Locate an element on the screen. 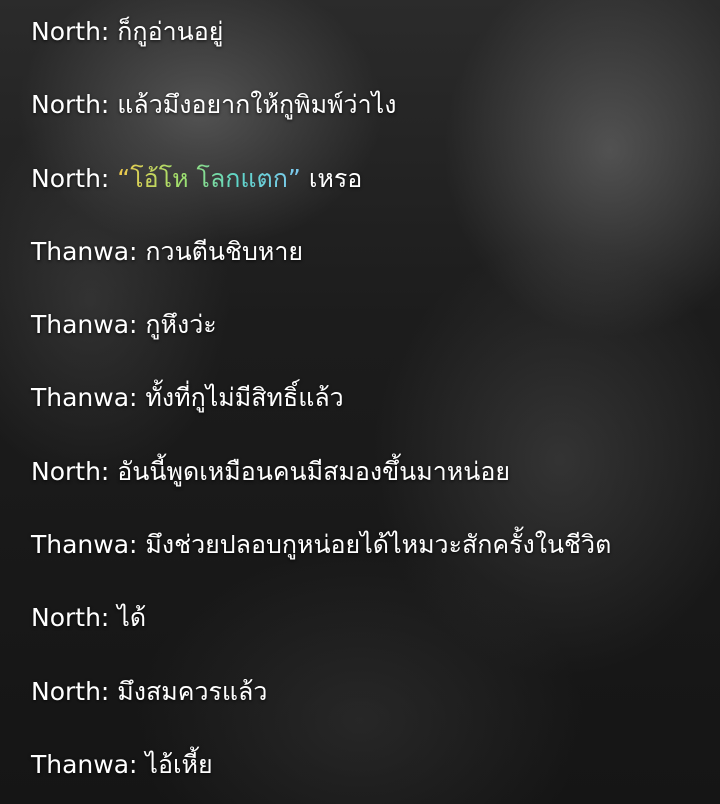  chat-line: North: มึงสมควรแล้ว is located at coordinates (370, 710).